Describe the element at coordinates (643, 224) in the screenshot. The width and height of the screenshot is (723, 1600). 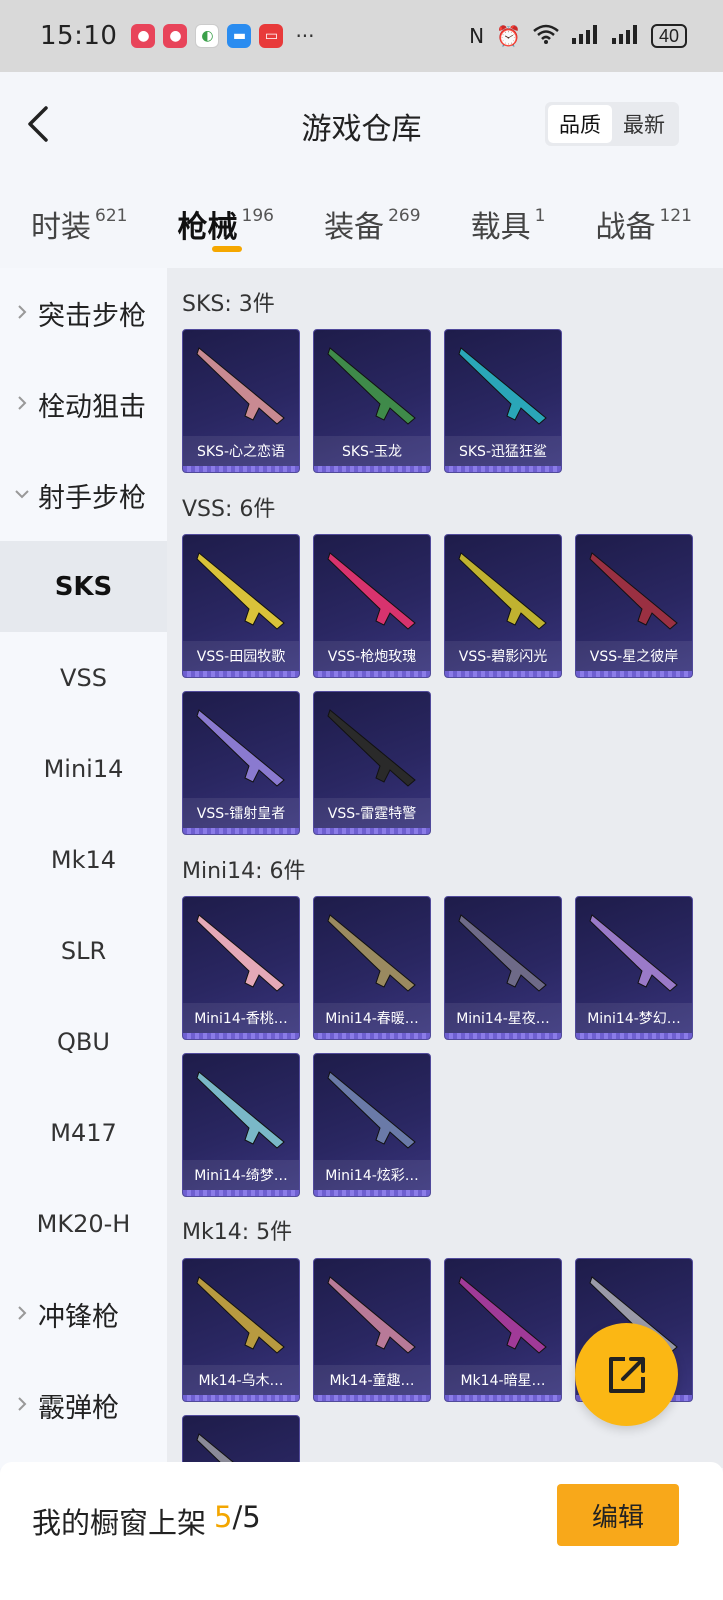
I see `tab-gear: 战备 121` at that location.